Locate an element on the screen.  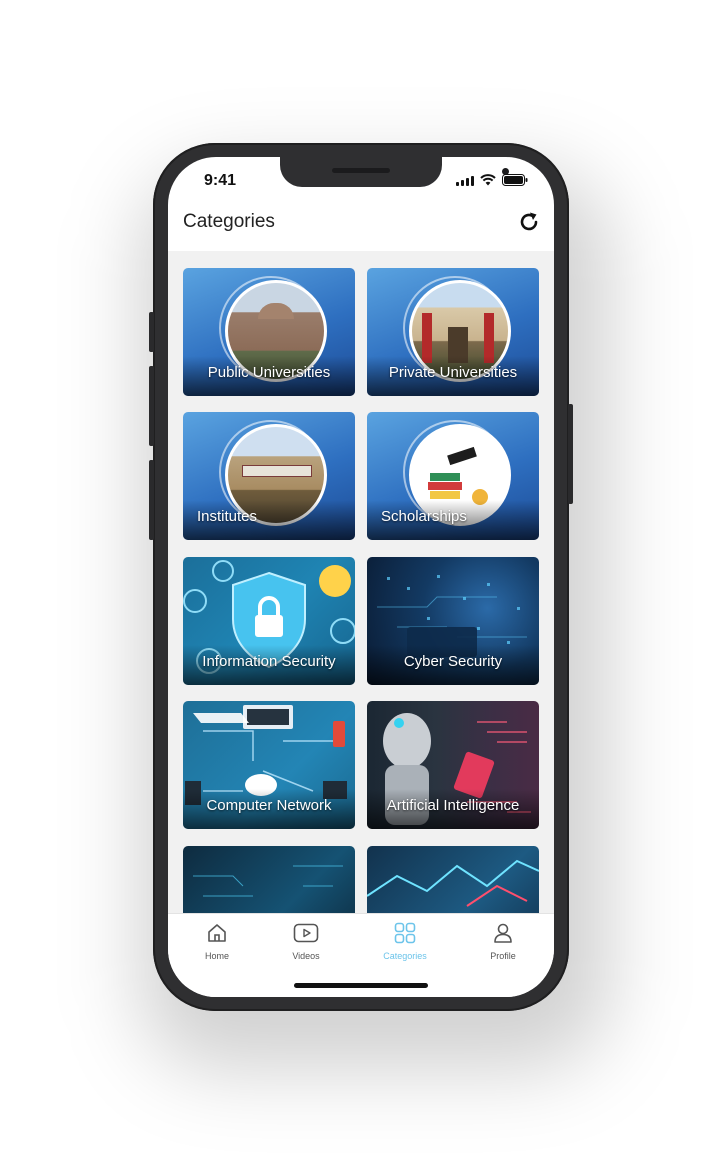
app-header: Categories is located at coordinates (361, 227).